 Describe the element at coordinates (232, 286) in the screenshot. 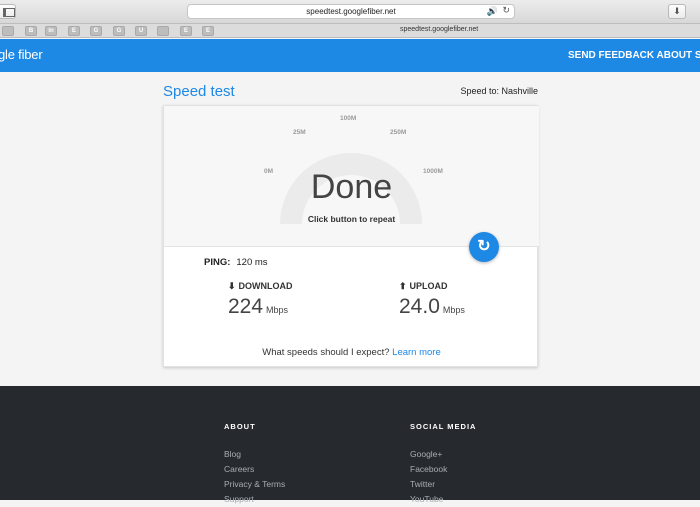

I see `download-icon: ⬇` at that location.